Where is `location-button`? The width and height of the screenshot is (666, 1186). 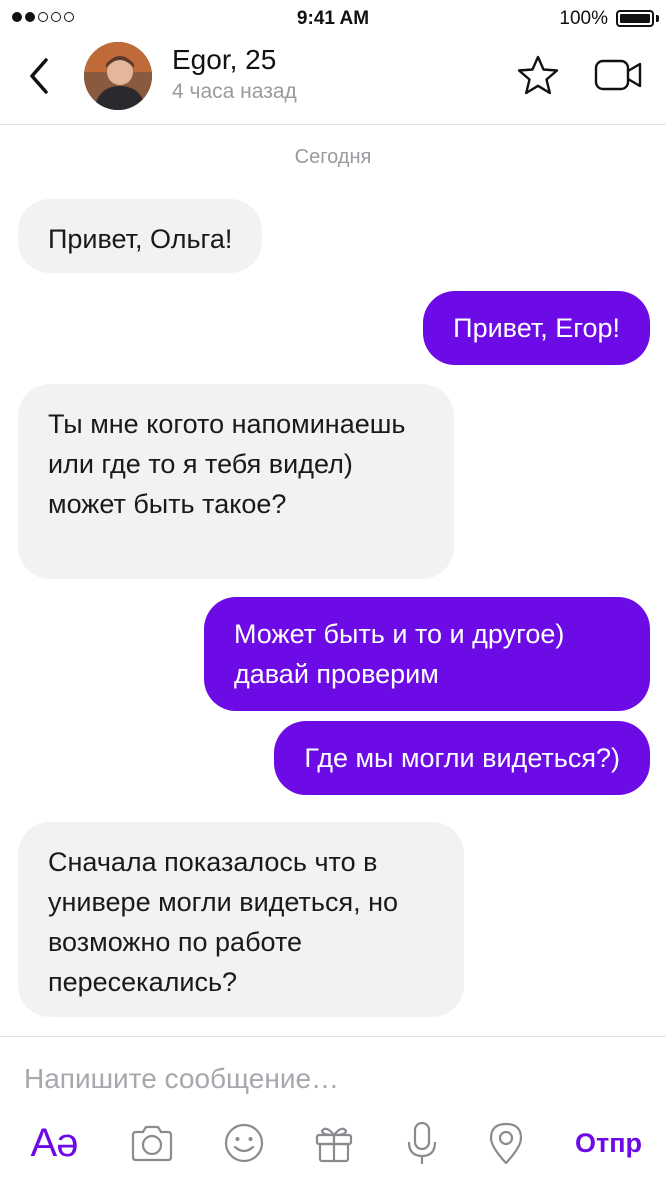
location-button is located at coordinates (506, 1143).